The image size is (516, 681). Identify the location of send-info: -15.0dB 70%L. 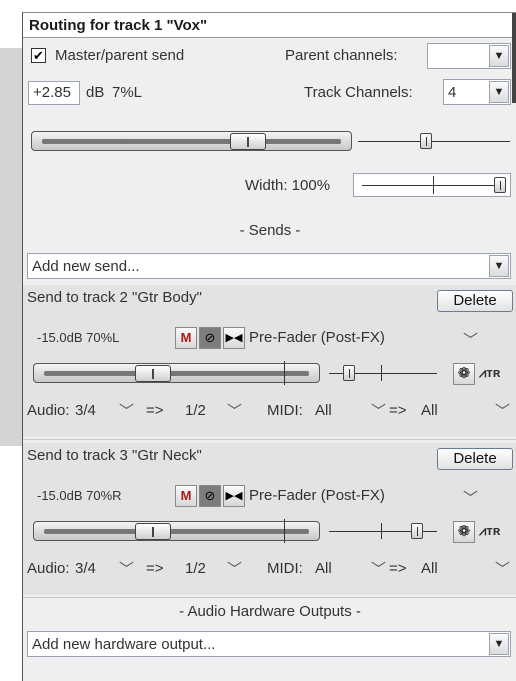
(78, 337).